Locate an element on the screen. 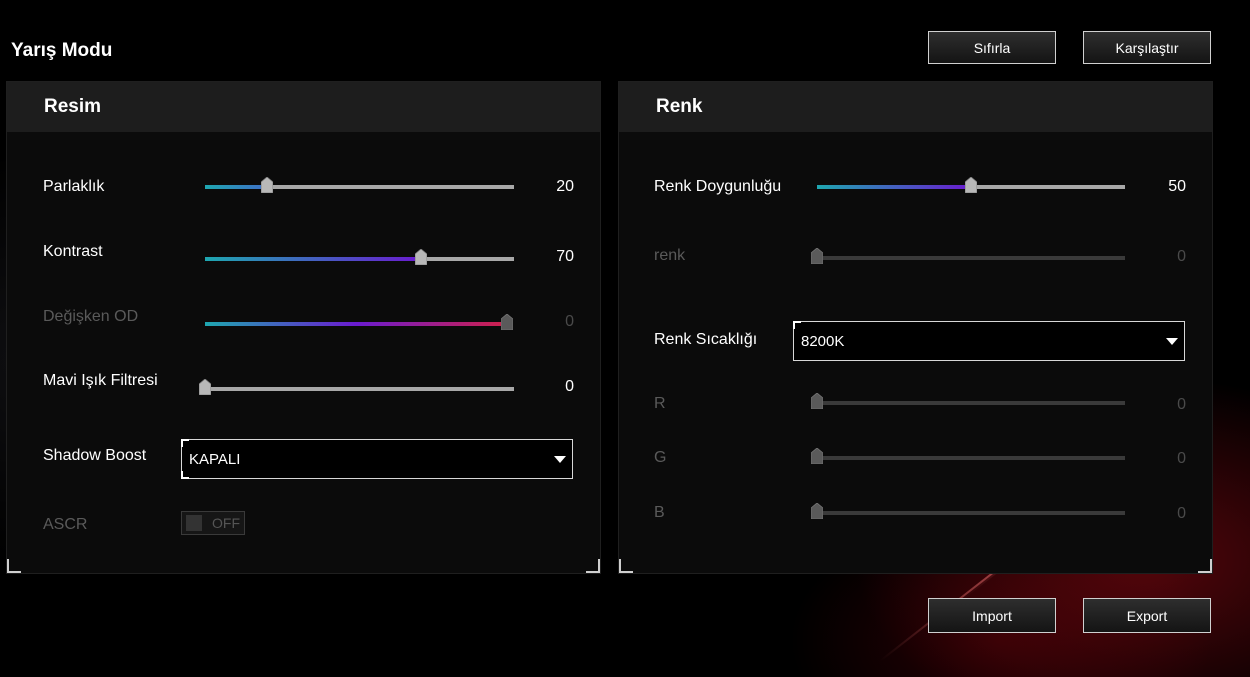  color-temperature-dropdown: 8200K is located at coordinates (989, 341).